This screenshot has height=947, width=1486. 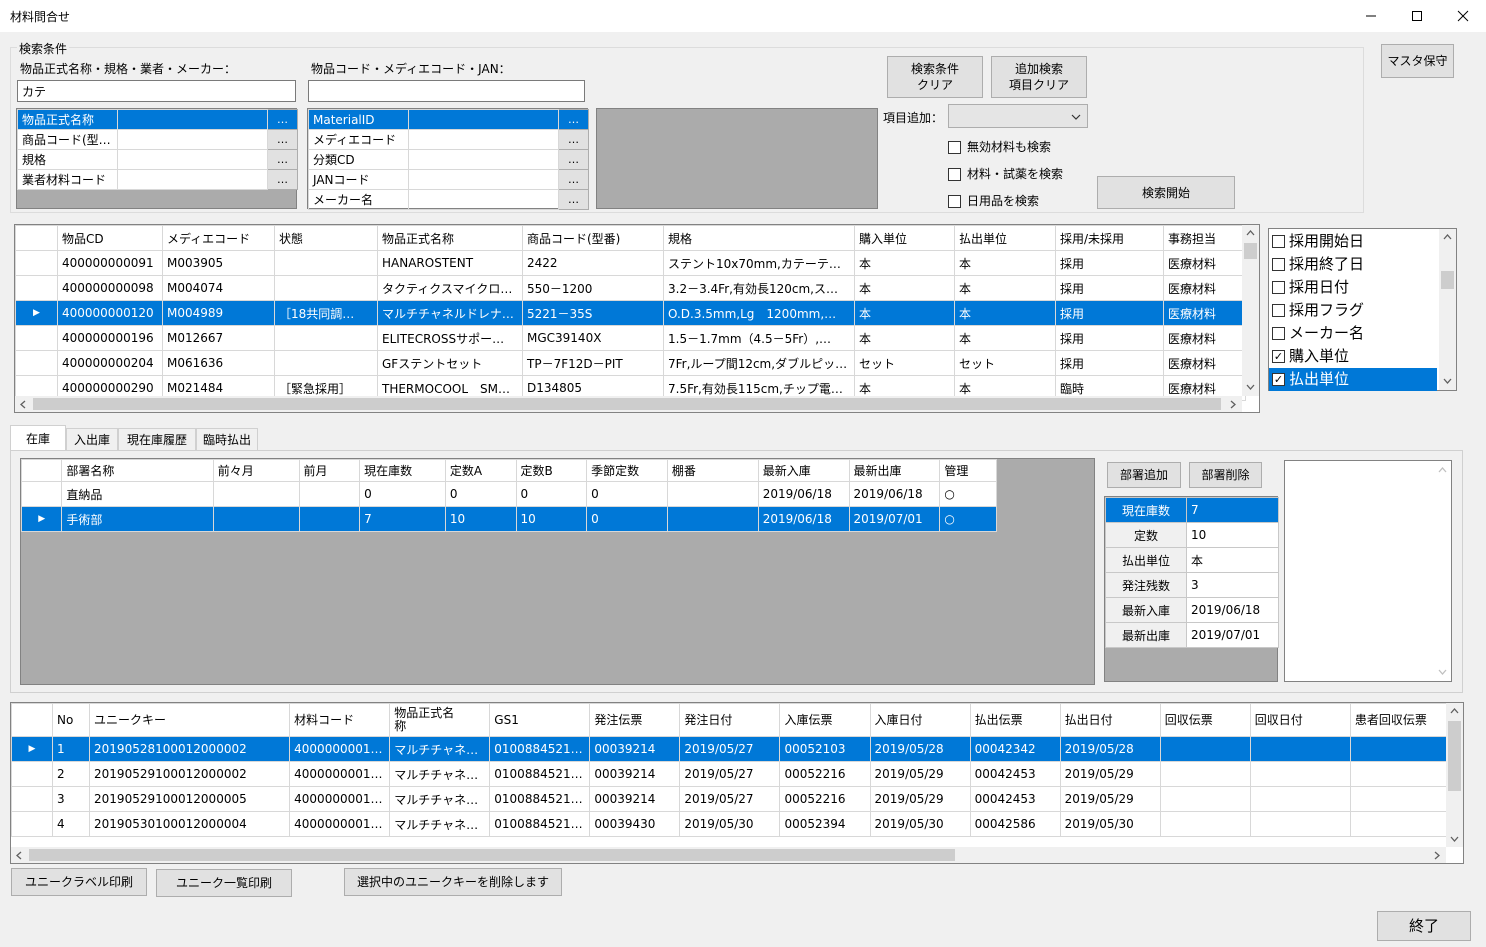 What do you see at coordinates (1424, 926) in the screenshot?
I see `exit-button: 終了` at bounding box center [1424, 926].